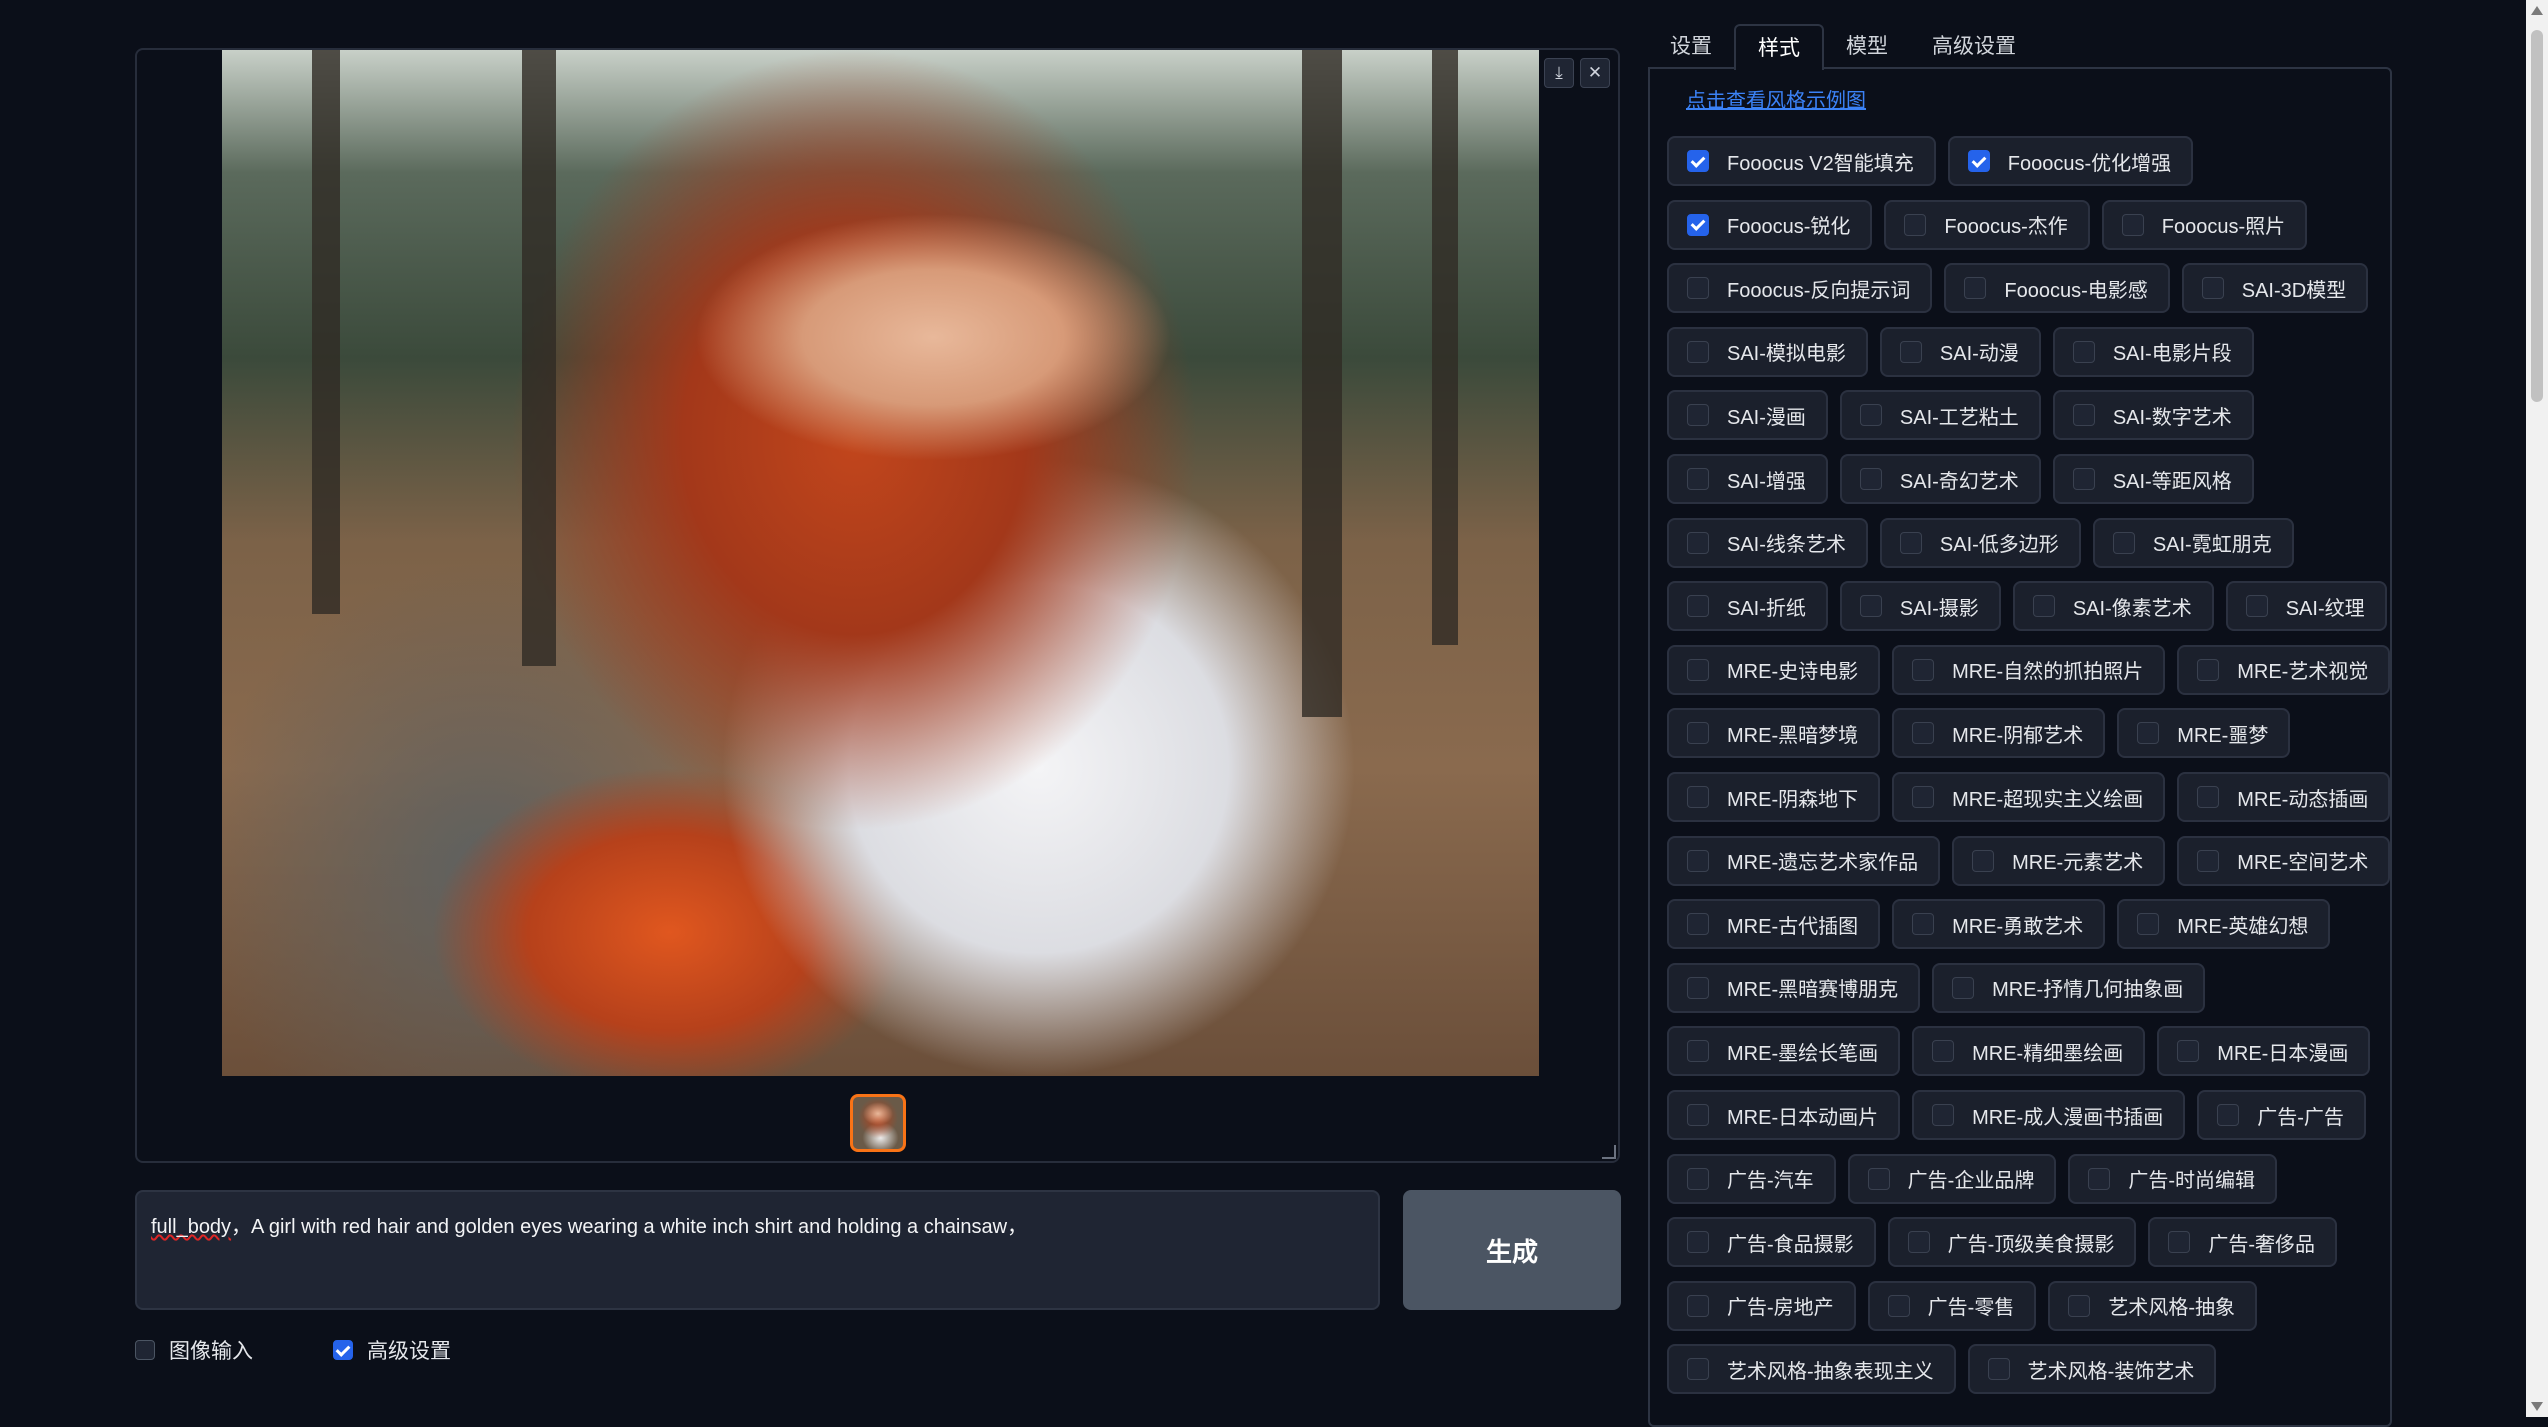  Describe the element at coordinates (1960, 351) in the screenshot. I see `style-option: SAI-动漫` at that location.